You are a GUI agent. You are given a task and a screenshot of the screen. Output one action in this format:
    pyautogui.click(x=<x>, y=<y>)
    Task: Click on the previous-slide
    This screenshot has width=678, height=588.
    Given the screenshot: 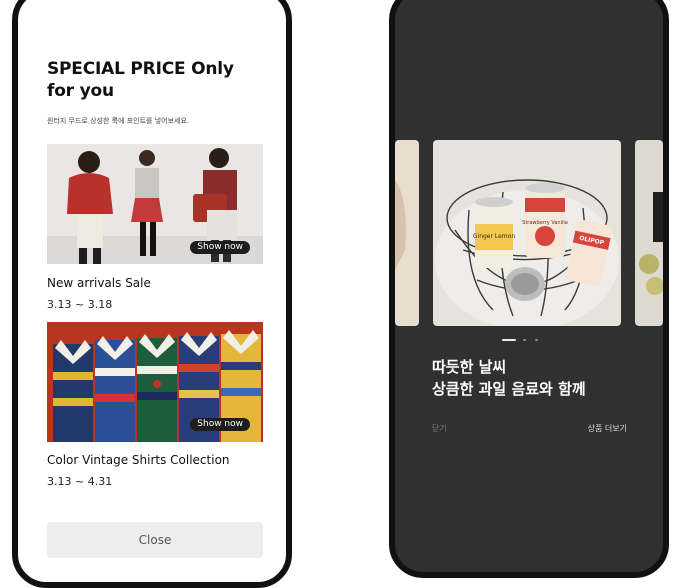 What is the action you would take?
    pyautogui.click(x=407, y=233)
    